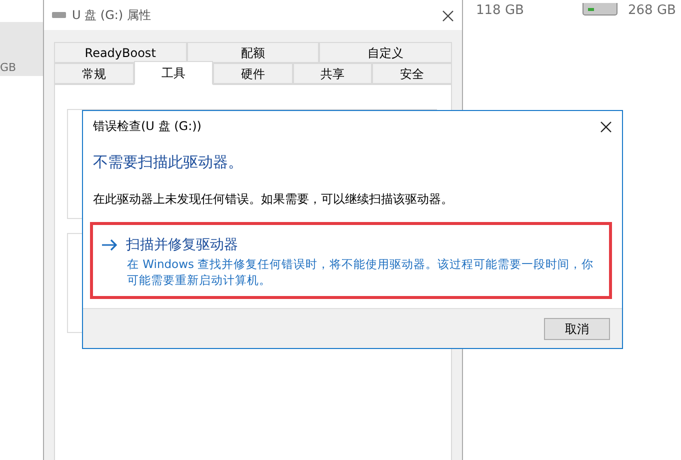 The height and width of the screenshot is (460, 681). Describe the element at coordinates (174, 73) in the screenshot. I see `tab: 工具` at that location.